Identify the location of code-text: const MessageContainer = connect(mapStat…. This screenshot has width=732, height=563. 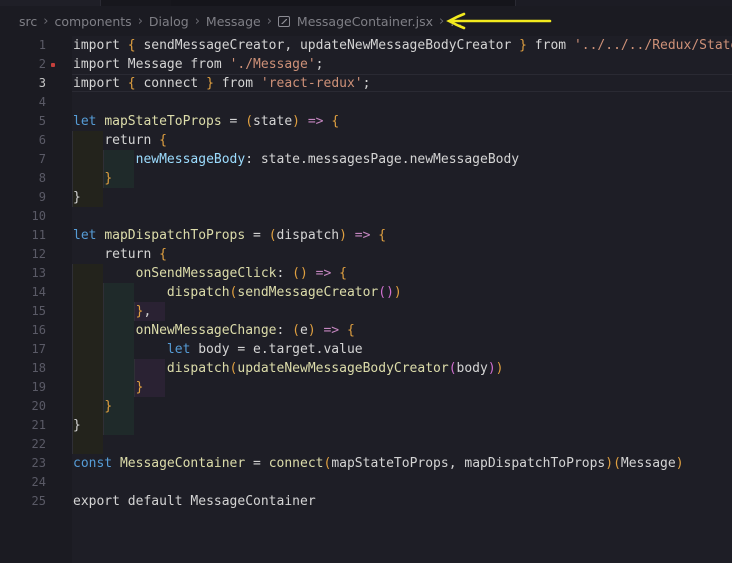
(378, 463).